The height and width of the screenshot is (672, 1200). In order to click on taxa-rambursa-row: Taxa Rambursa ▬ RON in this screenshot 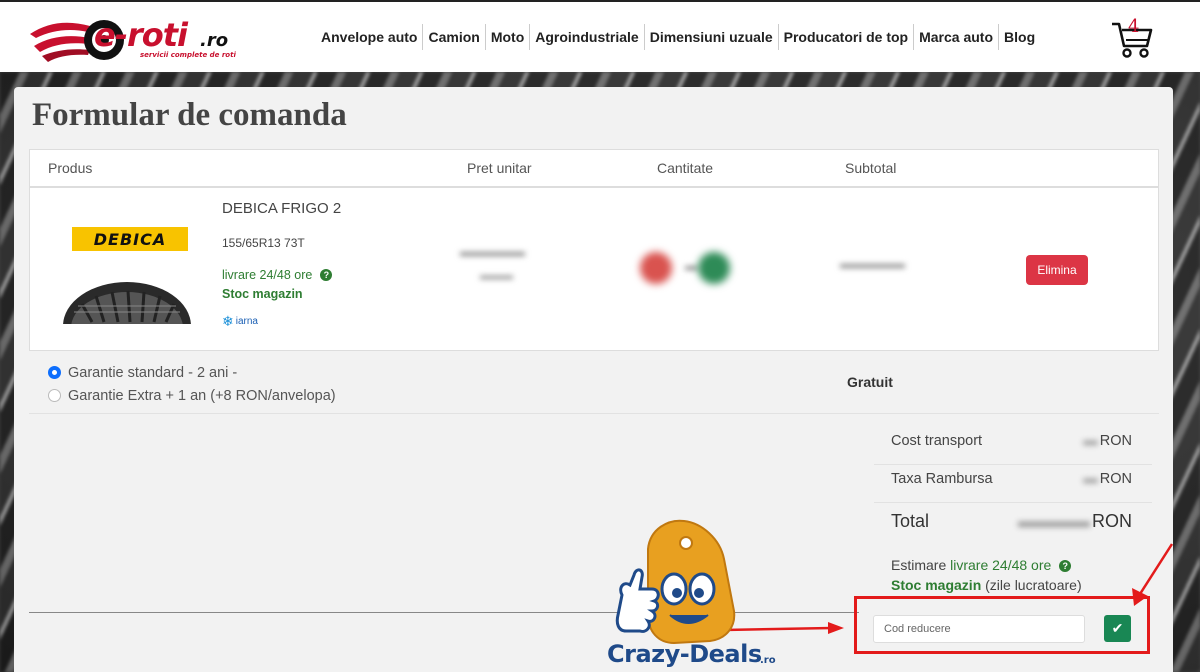, I will do `click(1013, 484)`.